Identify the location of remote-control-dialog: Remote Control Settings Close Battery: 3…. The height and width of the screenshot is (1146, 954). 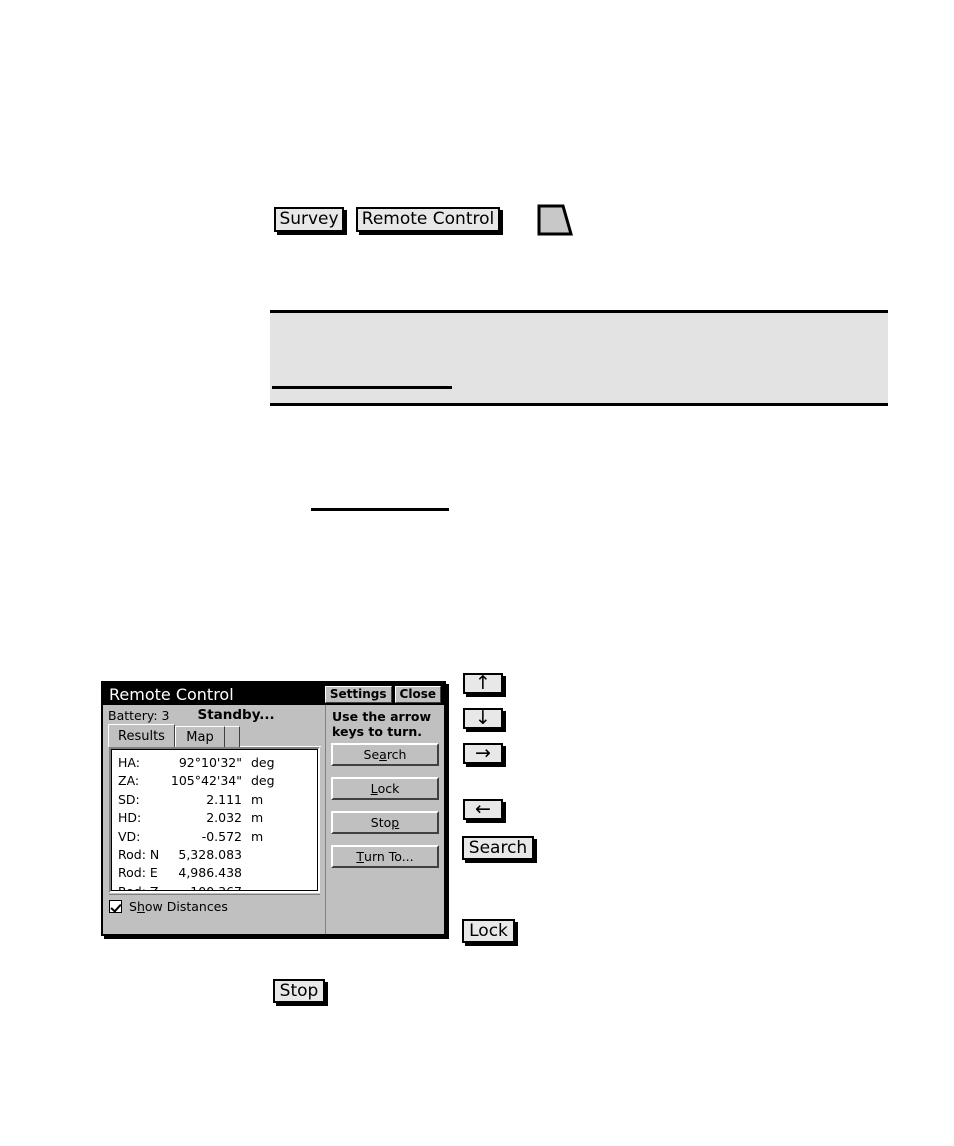
(273, 808).